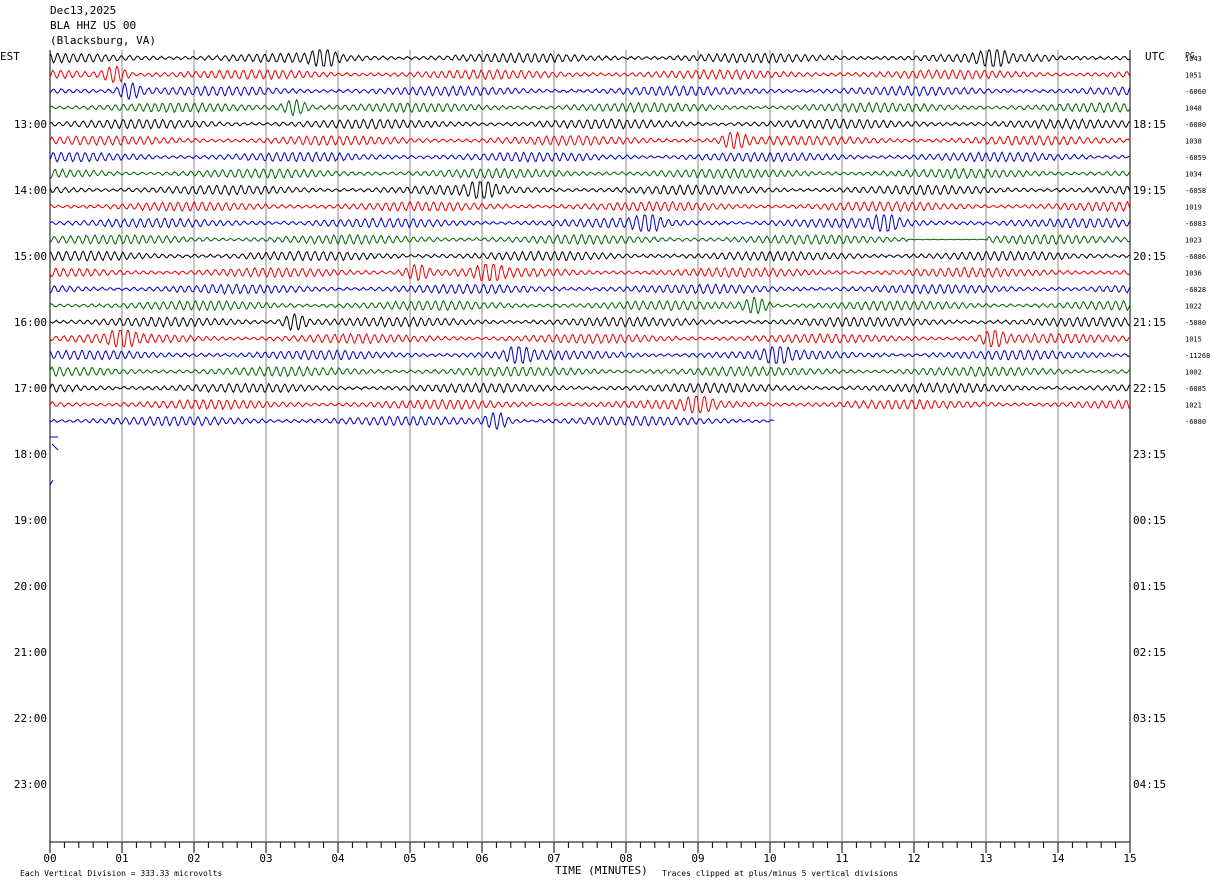 The height and width of the screenshot is (886, 1210). I want to click on hour-label-utc: 21:15, so click(1149, 322).